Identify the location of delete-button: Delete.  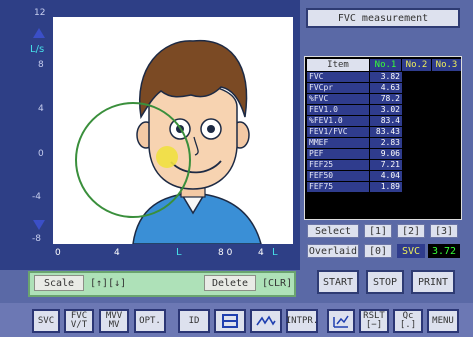
(230, 283).